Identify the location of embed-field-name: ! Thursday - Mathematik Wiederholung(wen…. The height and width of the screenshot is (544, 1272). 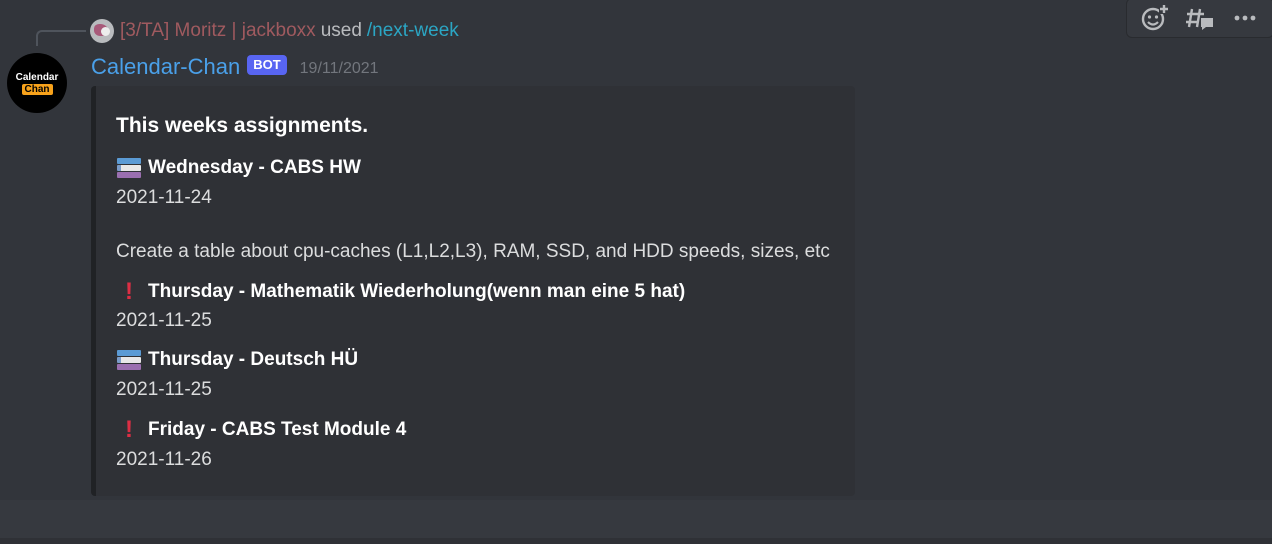
(400, 292).